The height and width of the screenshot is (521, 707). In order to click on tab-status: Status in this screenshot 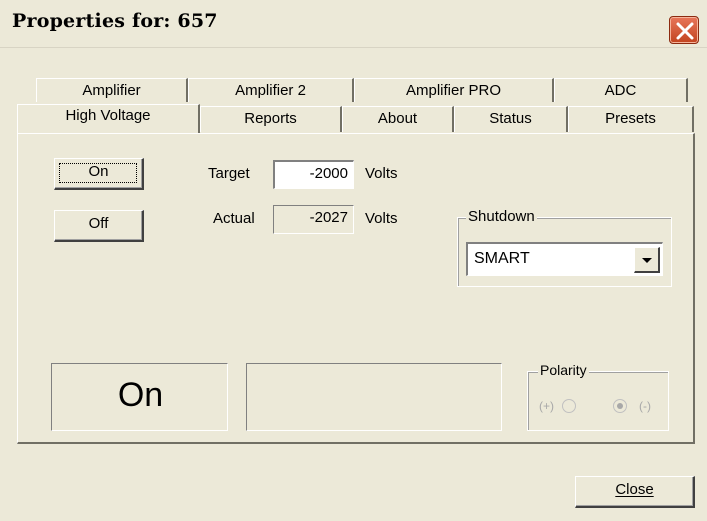, I will do `click(511, 119)`.